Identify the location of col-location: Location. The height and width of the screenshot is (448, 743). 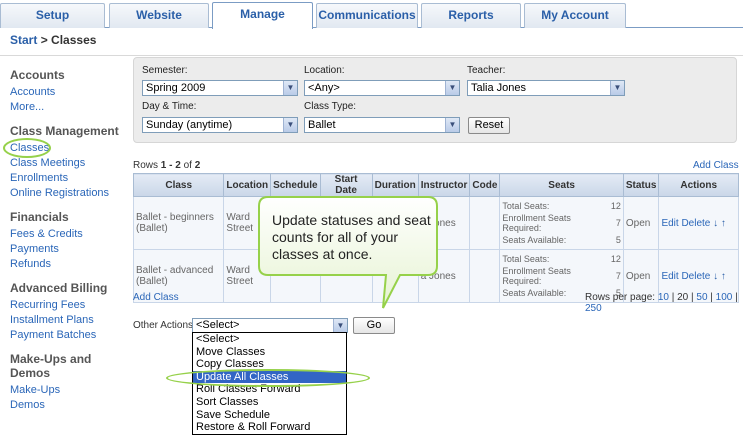
(247, 185).